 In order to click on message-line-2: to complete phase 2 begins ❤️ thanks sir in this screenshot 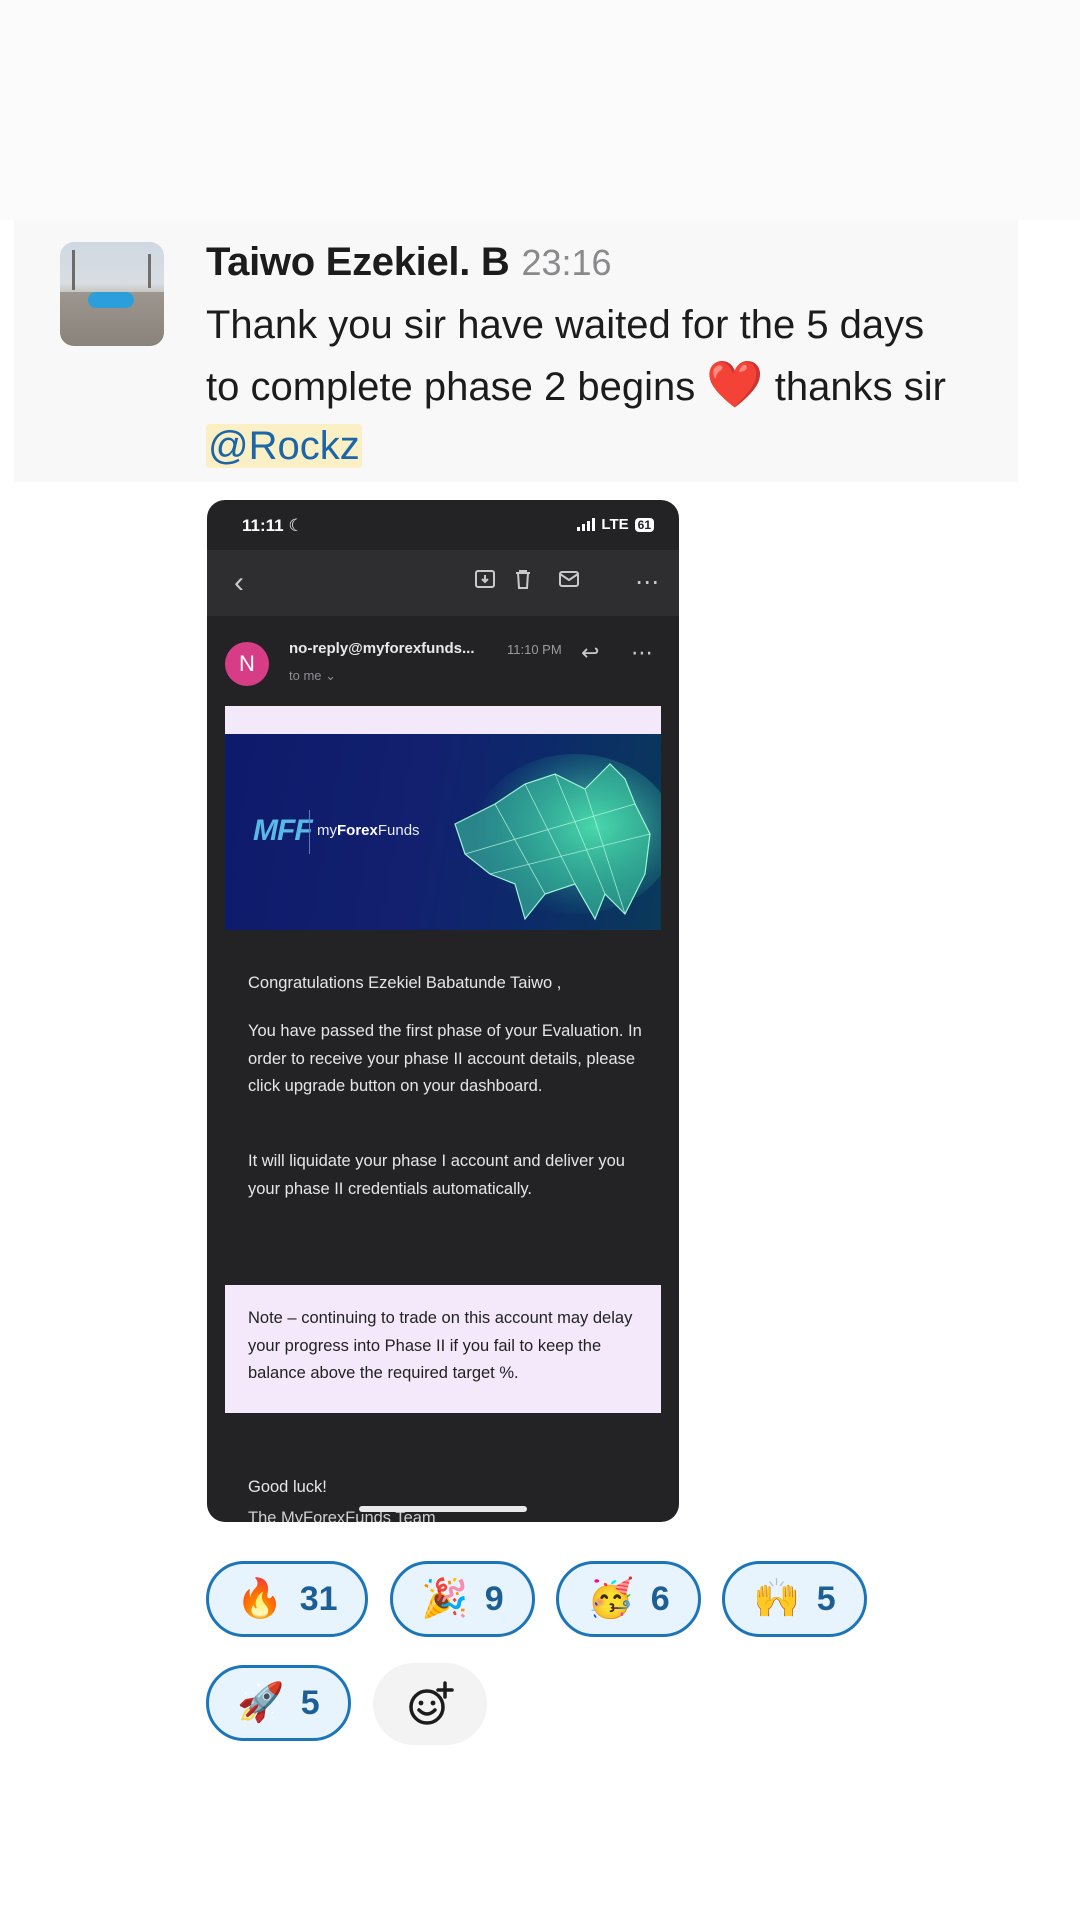, I will do `click(576, 384)`.